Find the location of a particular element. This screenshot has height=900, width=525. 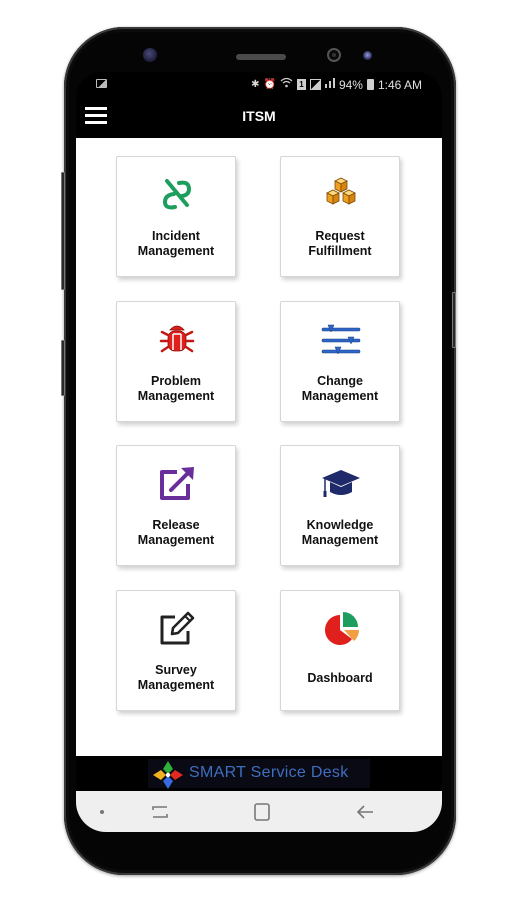

earpiece-speaker is located at coordinates (261, 57).